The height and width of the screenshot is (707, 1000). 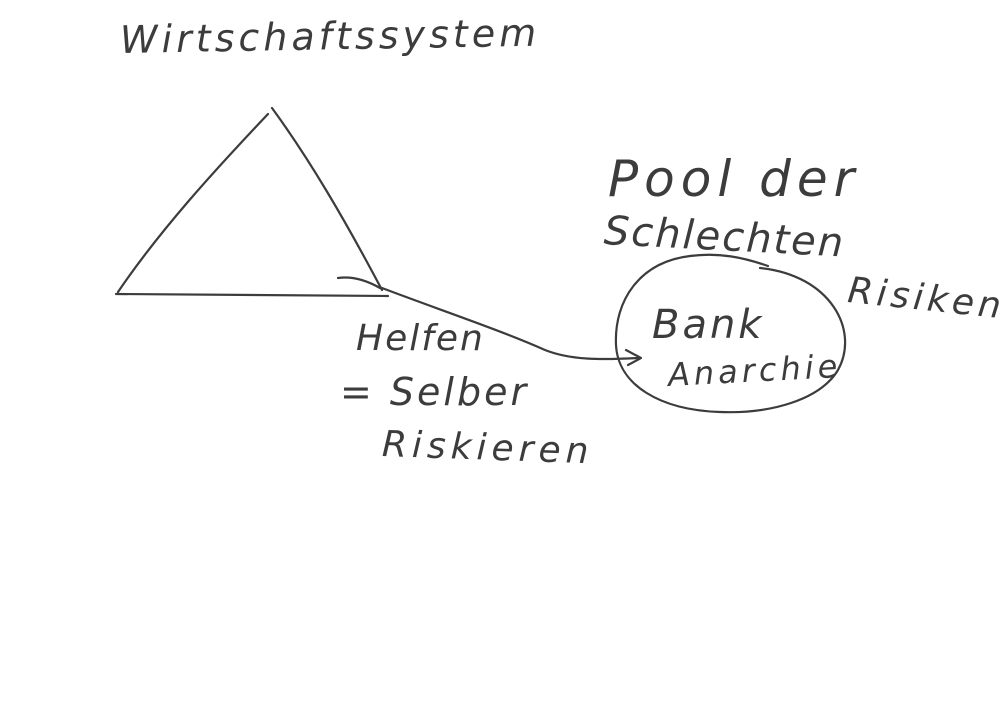 I want to click on bank-label-line1: Bank, so click(x=708, y=325).